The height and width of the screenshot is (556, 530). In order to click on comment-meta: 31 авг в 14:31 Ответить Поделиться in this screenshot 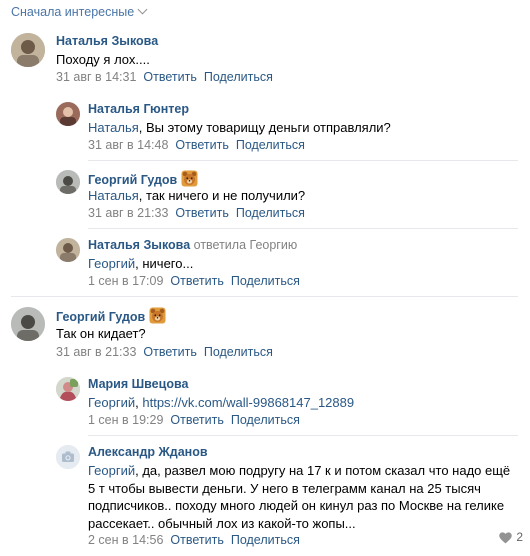, I will do `click(168, 77)`.